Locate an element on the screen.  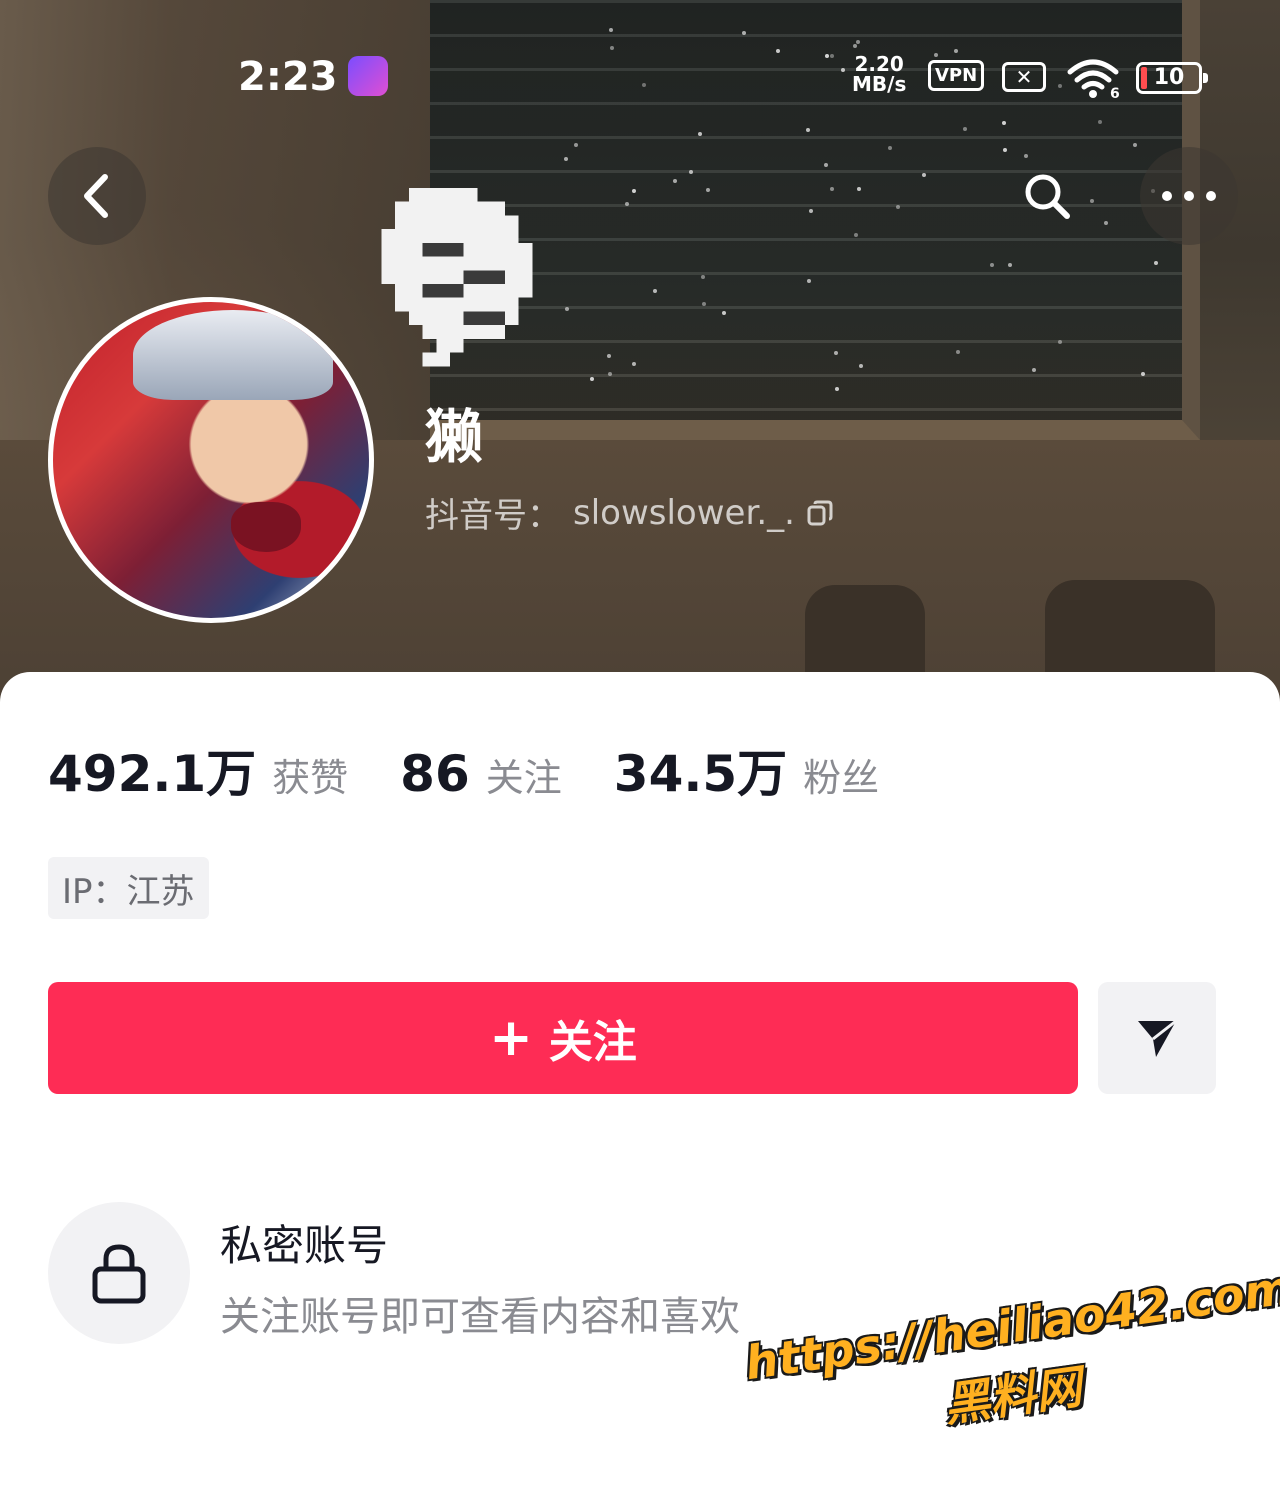
lock-icon is located at coordinates (119, 1274).